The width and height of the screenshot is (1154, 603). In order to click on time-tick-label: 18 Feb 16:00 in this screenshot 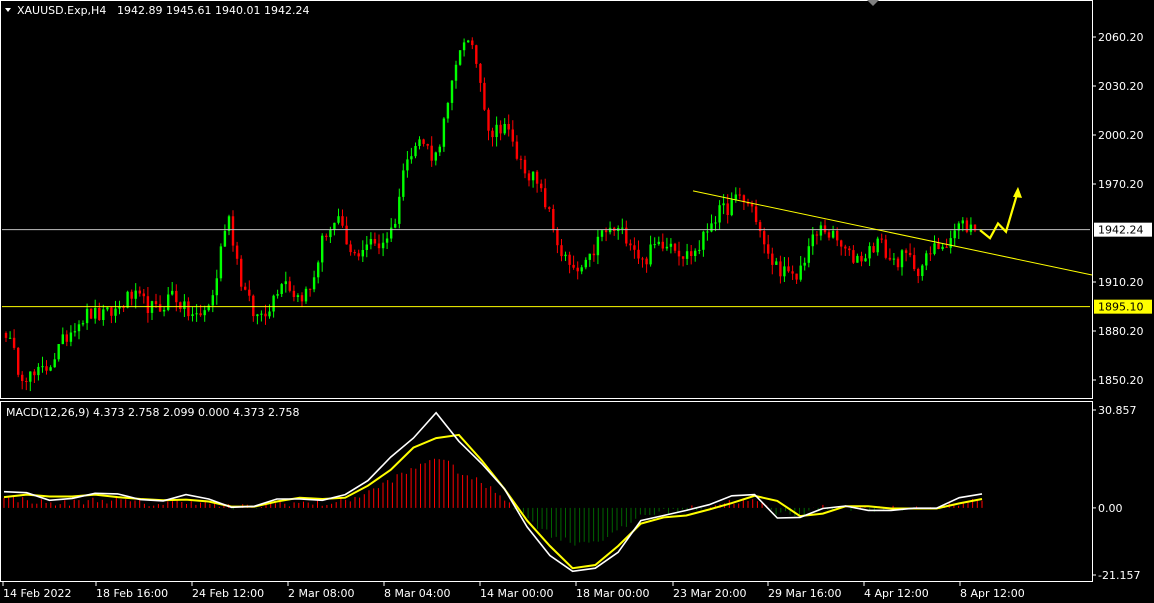, I will do `click(132, 593)`.